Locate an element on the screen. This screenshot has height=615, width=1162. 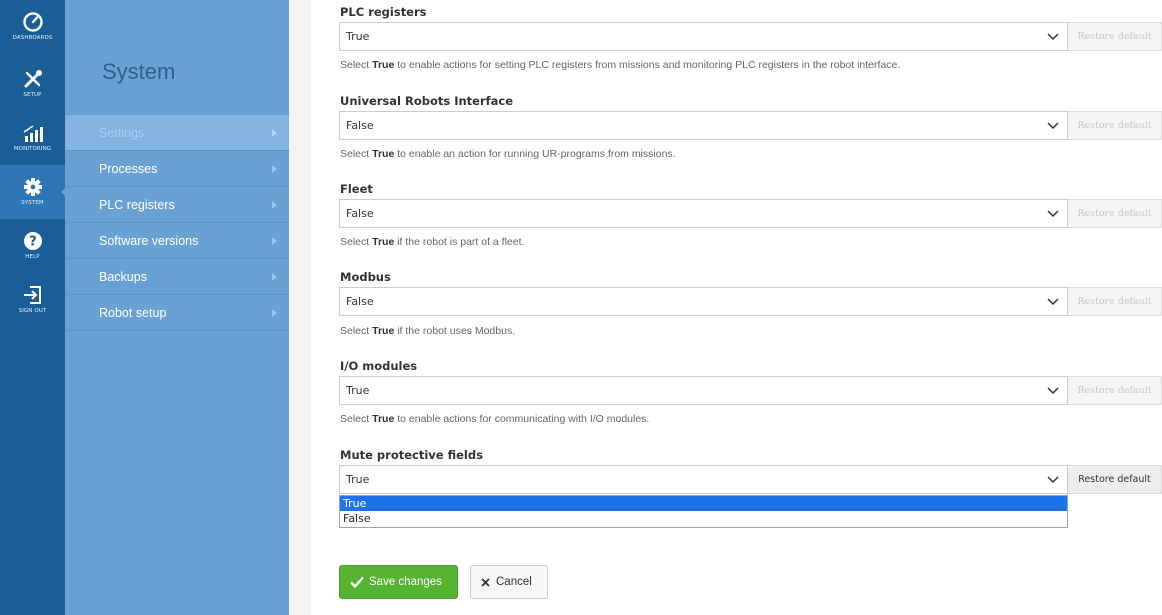
nav-monitoring: MONITORING is located at coordinates (32, 138).